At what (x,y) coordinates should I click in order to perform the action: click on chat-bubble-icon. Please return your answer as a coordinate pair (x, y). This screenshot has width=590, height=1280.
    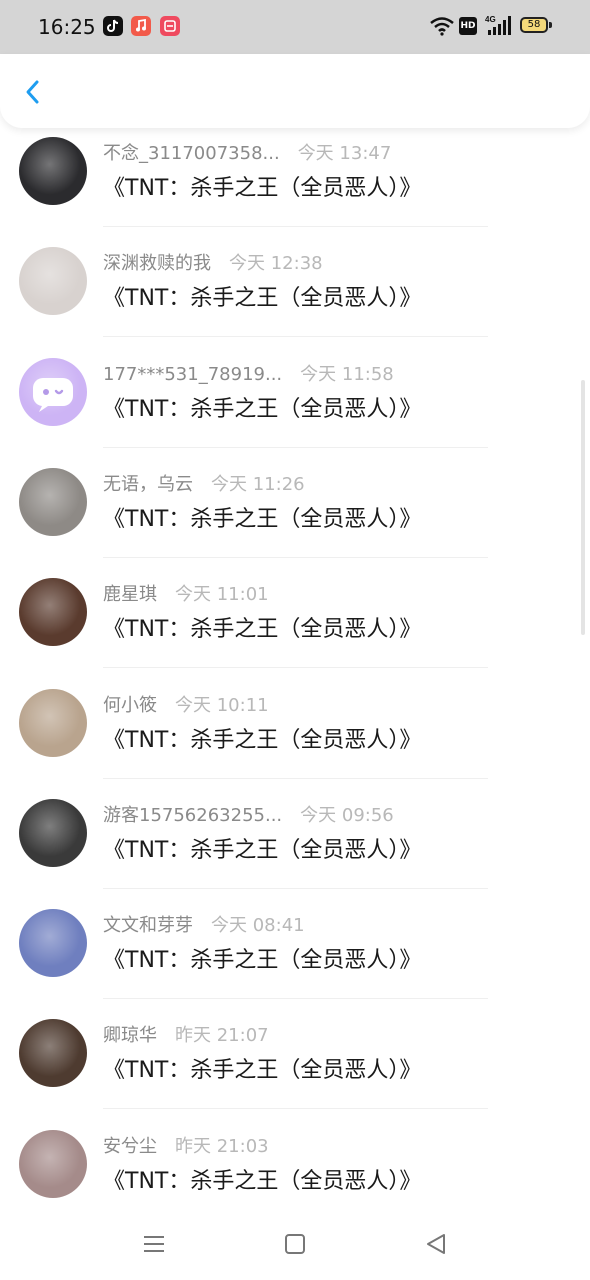
    Looking at the image, I should click on (53, 394).